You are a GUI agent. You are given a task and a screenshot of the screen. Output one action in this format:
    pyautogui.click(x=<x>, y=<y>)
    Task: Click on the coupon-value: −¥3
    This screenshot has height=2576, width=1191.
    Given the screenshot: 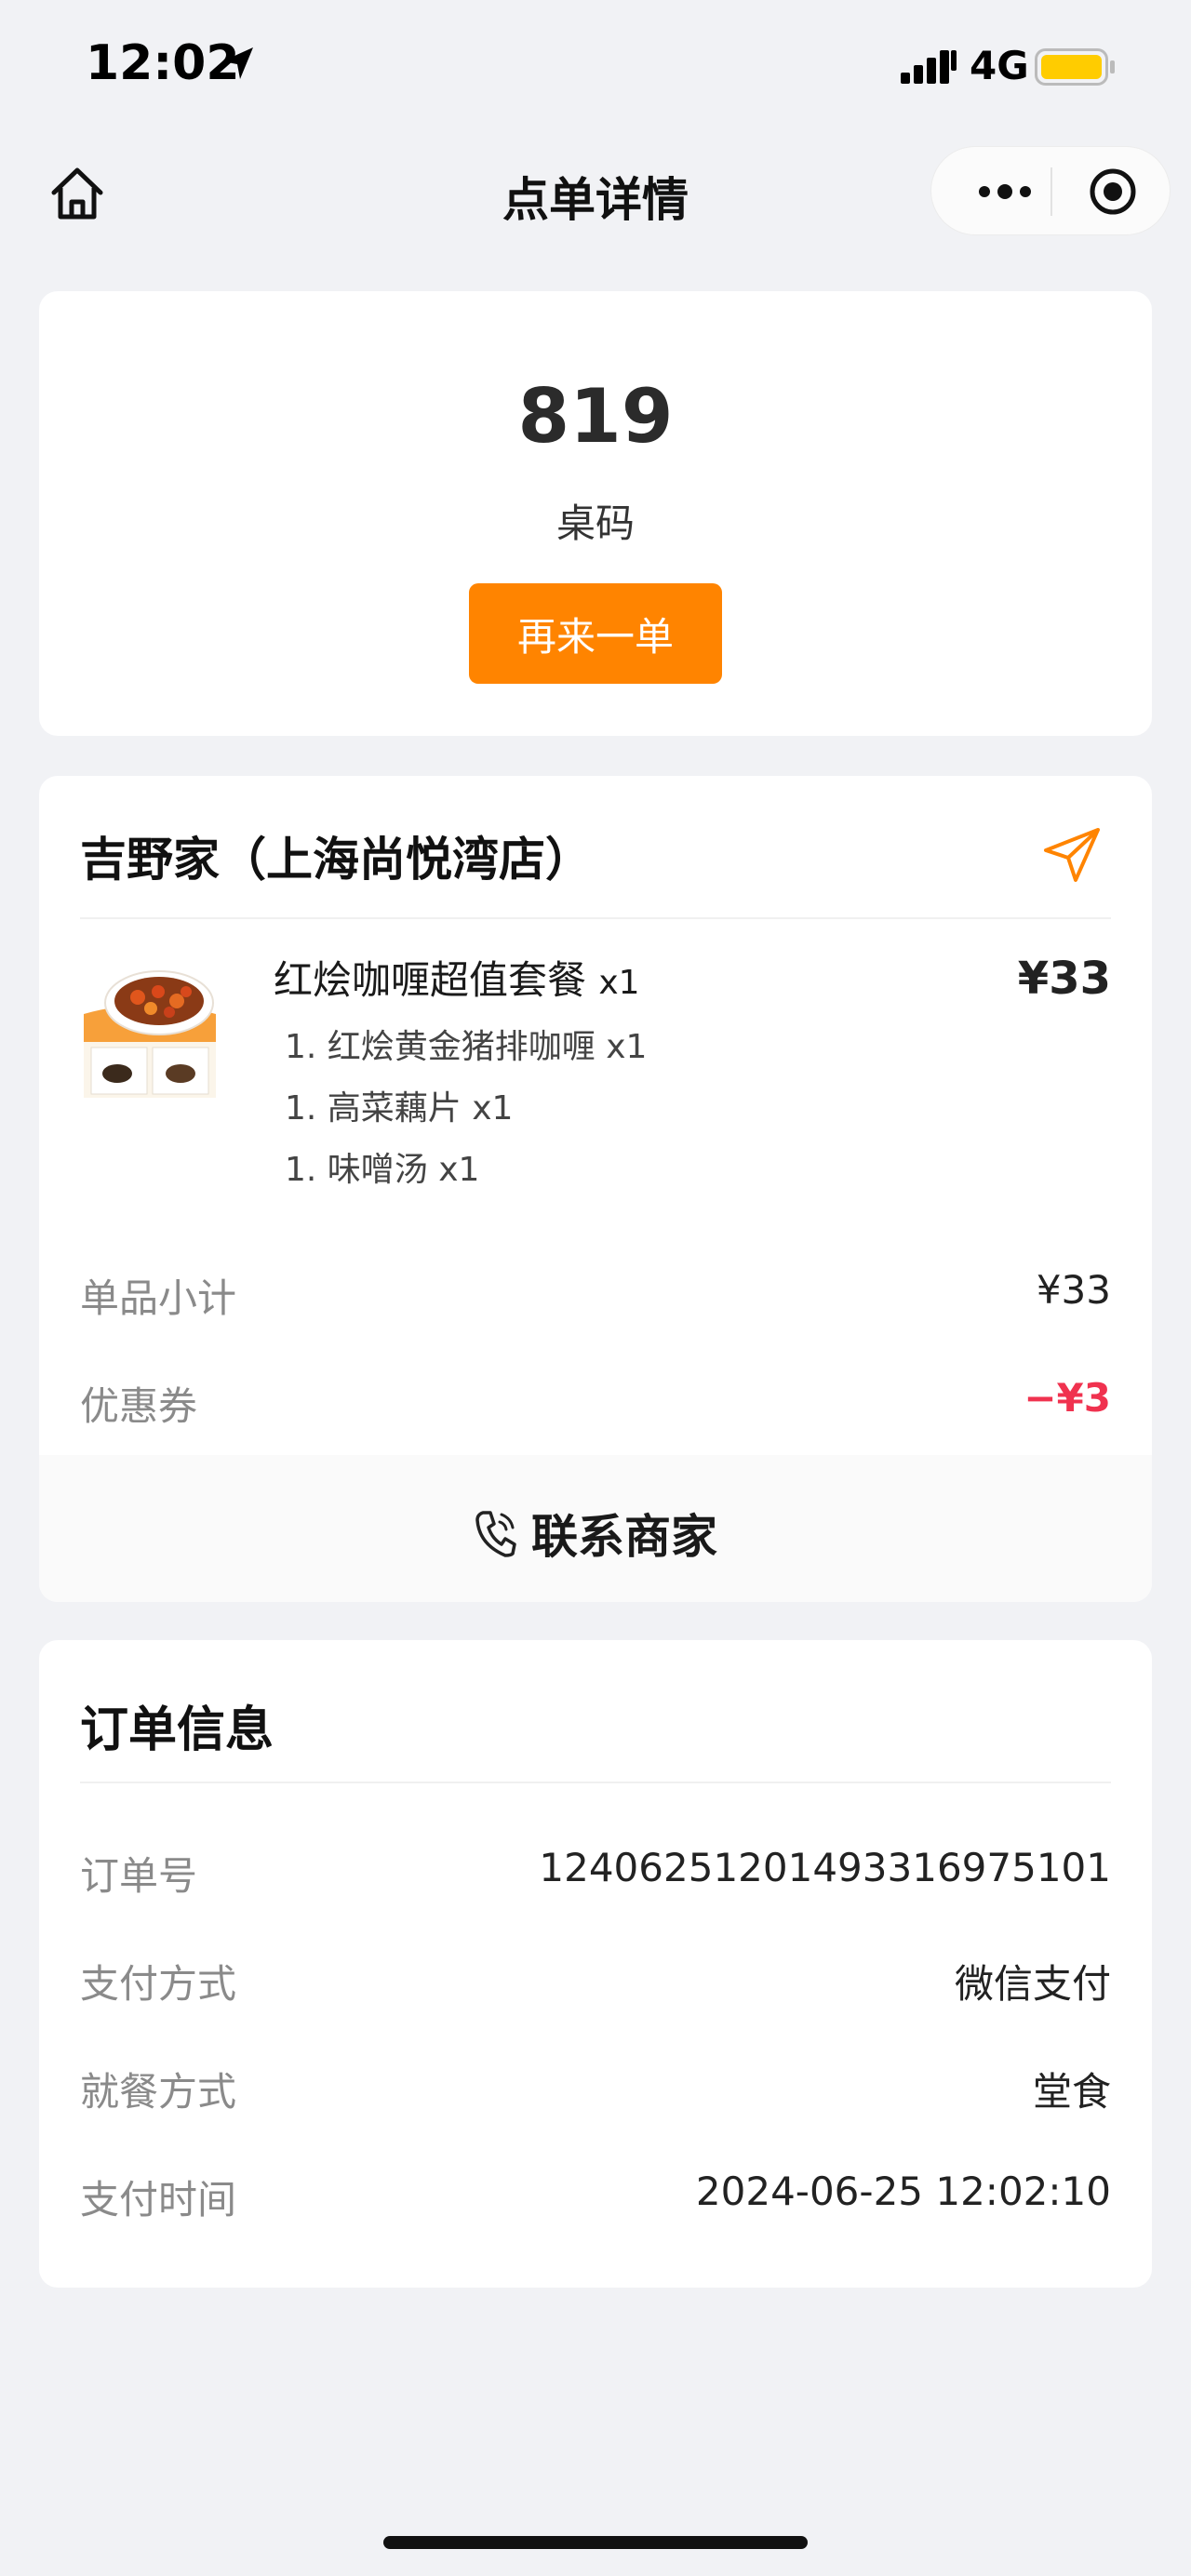 What is the action you would take?
    pyautogui.click(x=1067, y=1398)
    